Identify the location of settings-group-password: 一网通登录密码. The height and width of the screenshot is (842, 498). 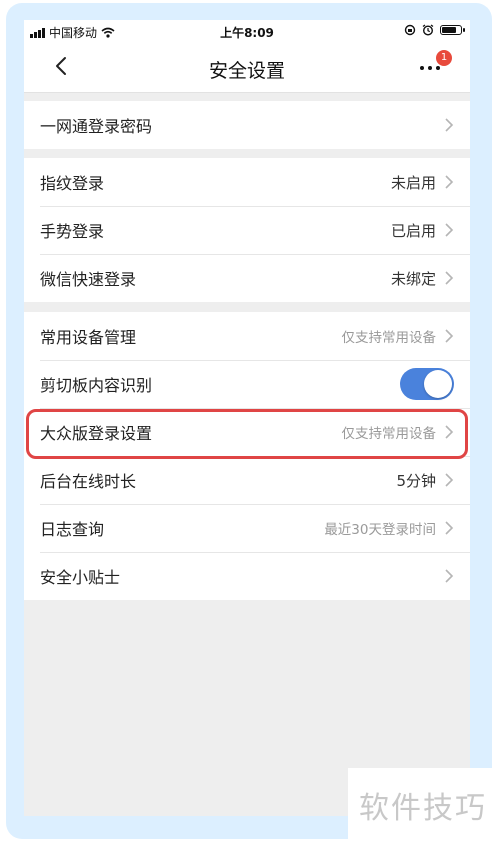
(247, 125).